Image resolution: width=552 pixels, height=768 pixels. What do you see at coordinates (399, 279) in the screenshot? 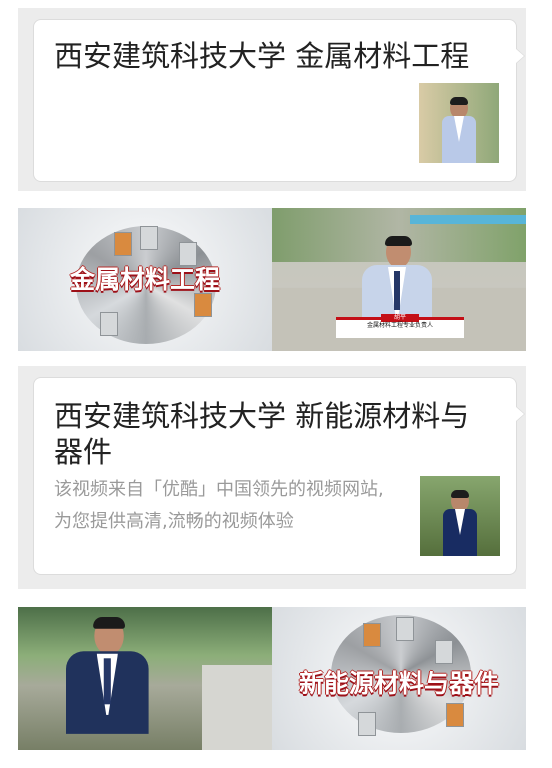
I see `teacher-photo-panel: 胡平 金属材料工程专业负责人` at bounding box center [399, 279].